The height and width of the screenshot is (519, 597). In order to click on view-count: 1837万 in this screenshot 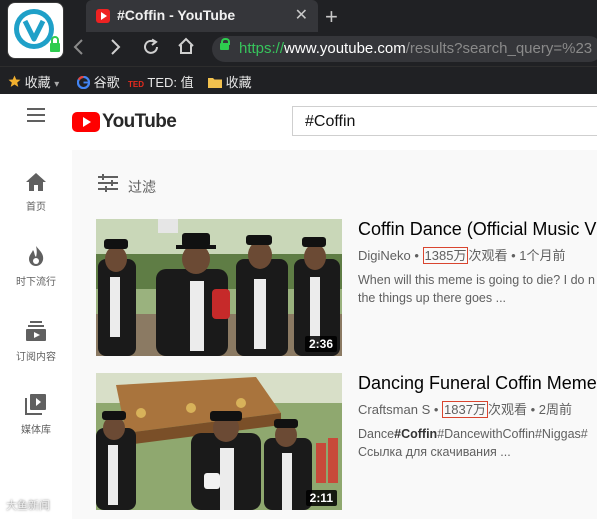, I will do `click(465, 409)`.